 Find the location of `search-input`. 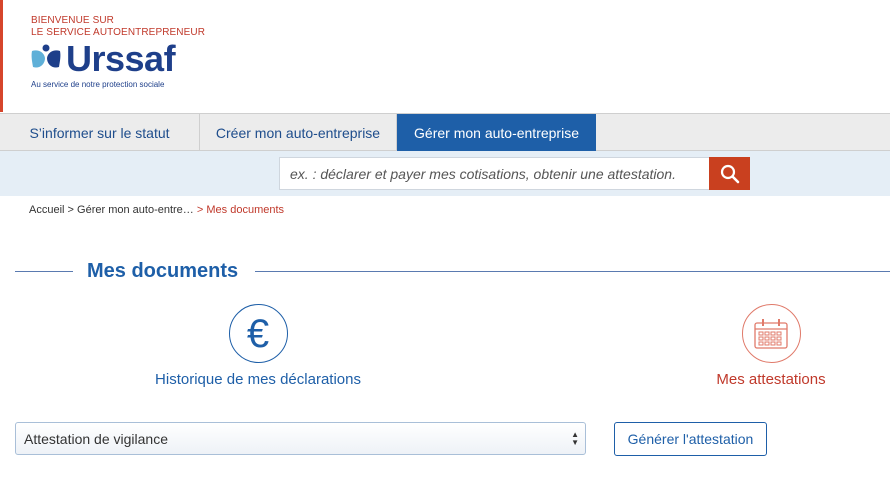

search-input is located at coordinates (494, 173).